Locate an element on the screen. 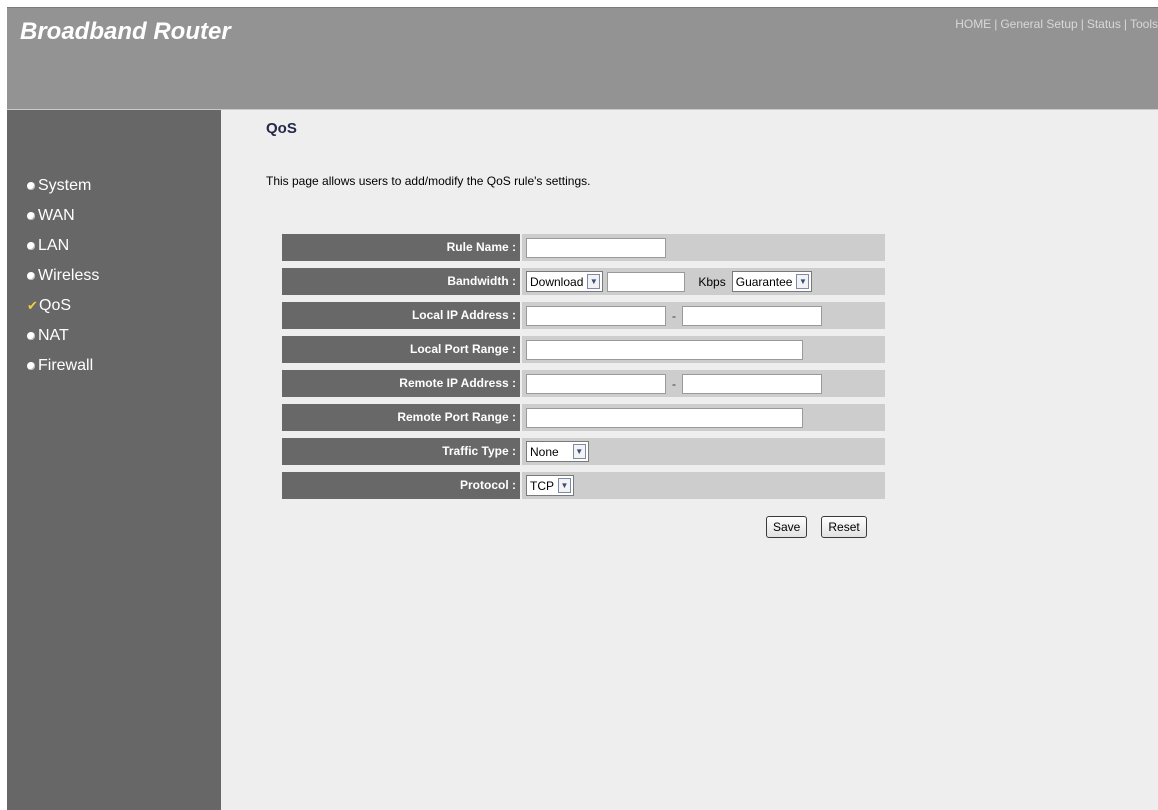 This screenshot has width=1158, height=810. remote-port-range-input is located at coordinates (664, 417).